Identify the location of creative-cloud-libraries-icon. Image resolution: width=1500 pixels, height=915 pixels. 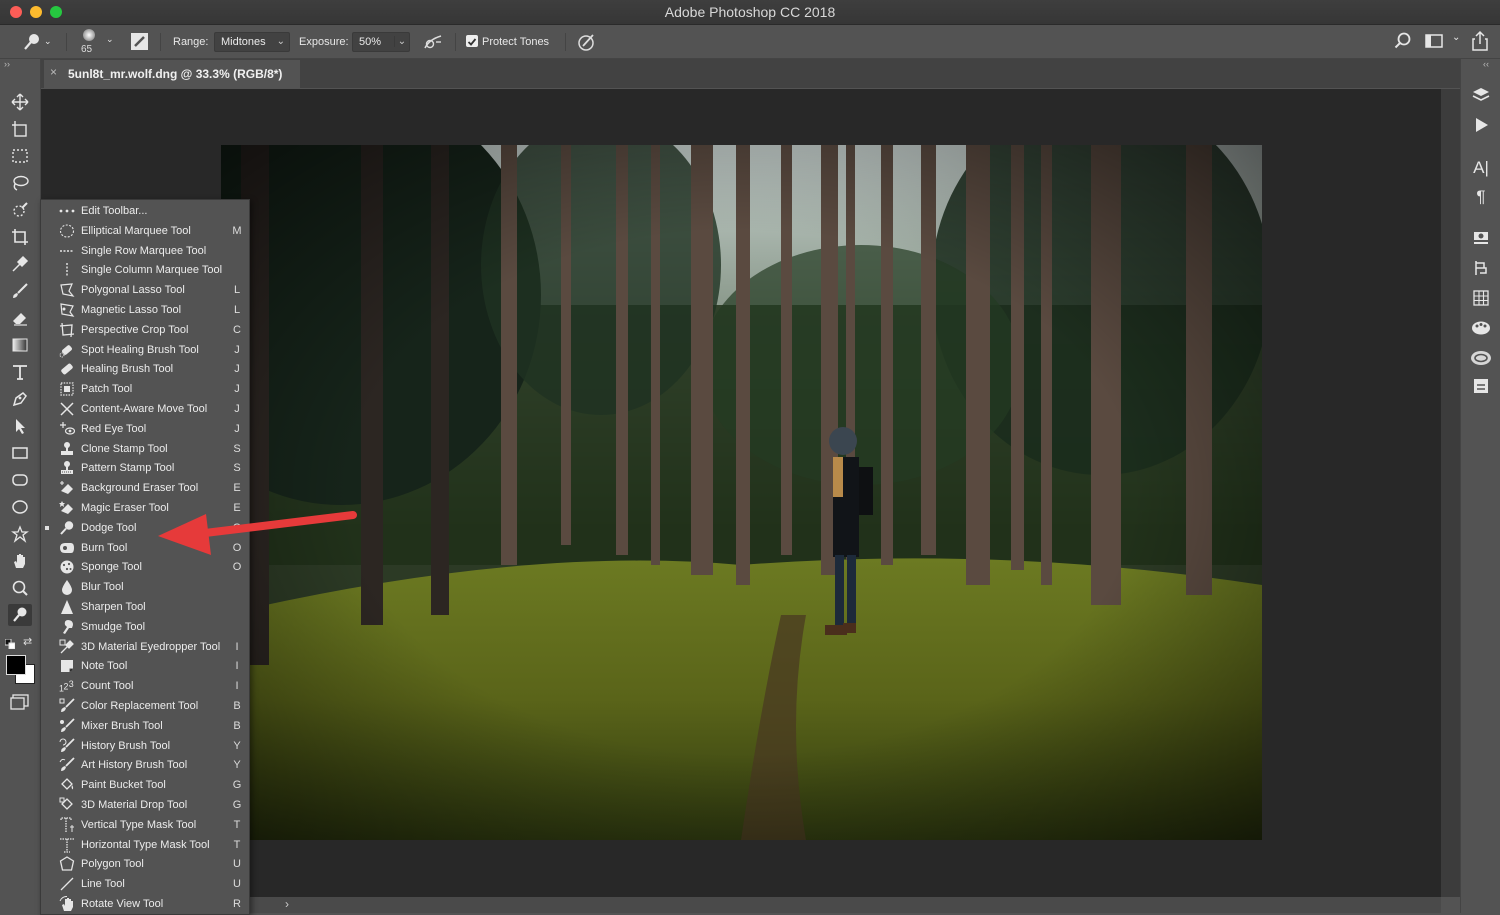
(1481, 358).